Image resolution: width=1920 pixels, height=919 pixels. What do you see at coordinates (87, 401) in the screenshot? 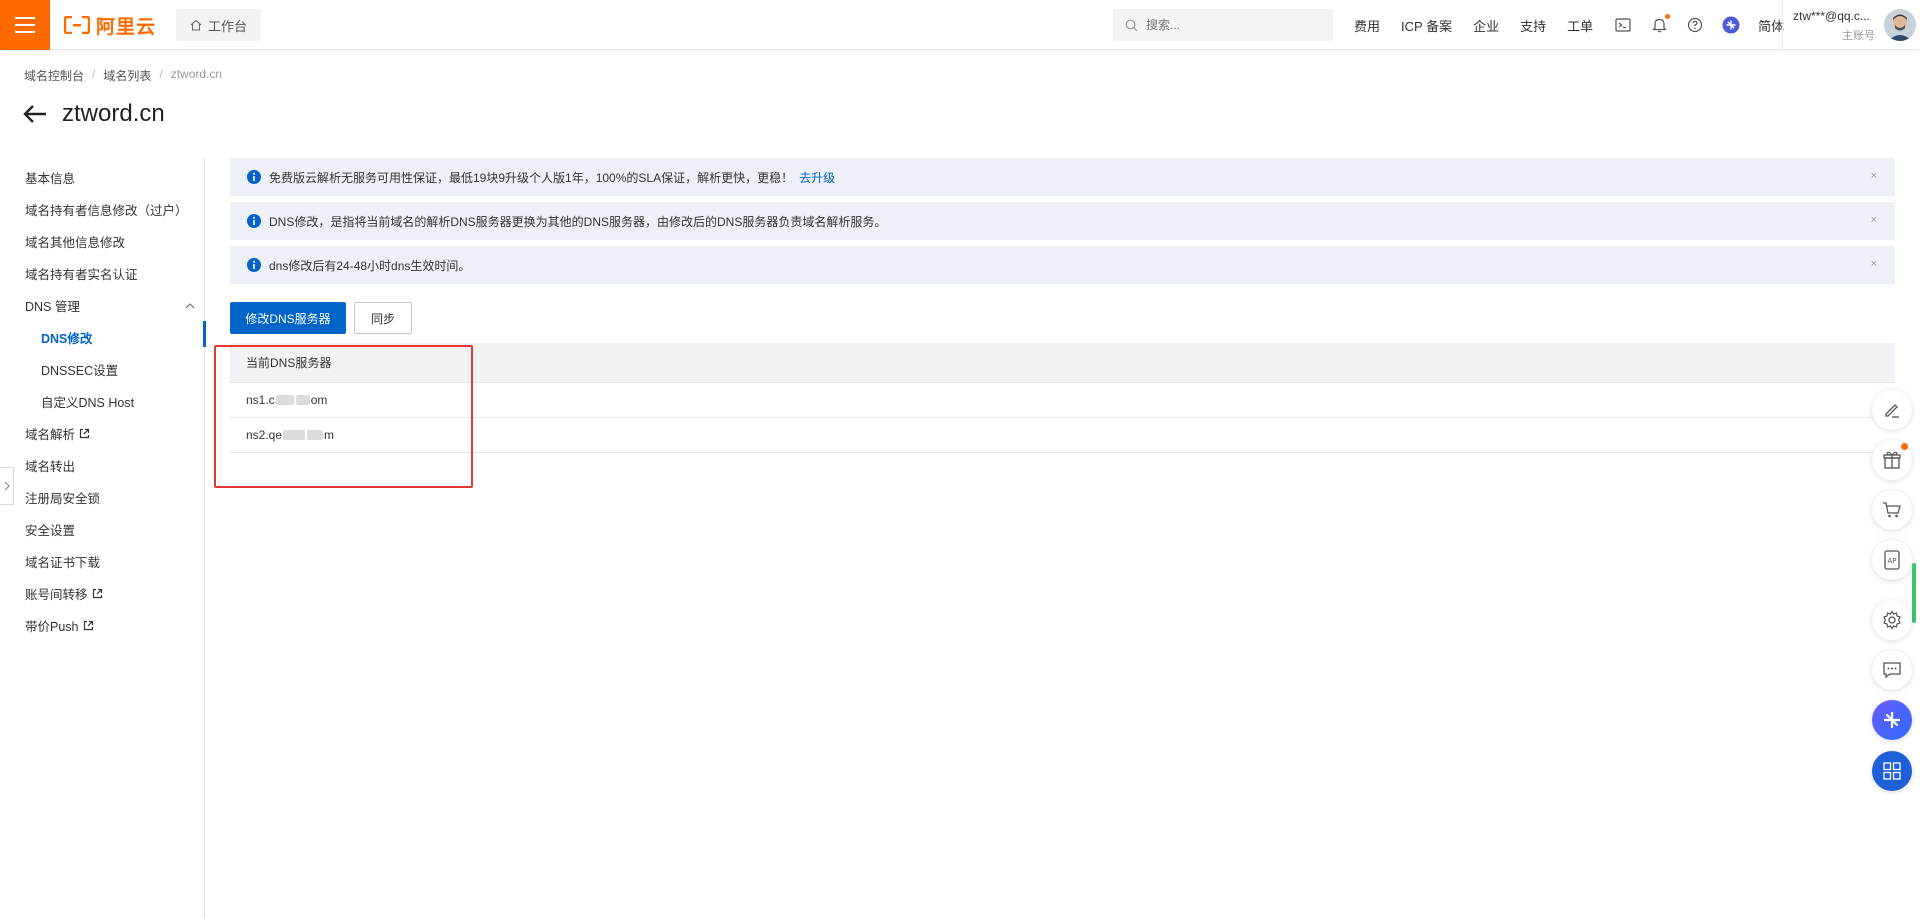
I see `sidebar-item-custom-dns-host: 自定义DNS Host` at bounding box center [87, 401].